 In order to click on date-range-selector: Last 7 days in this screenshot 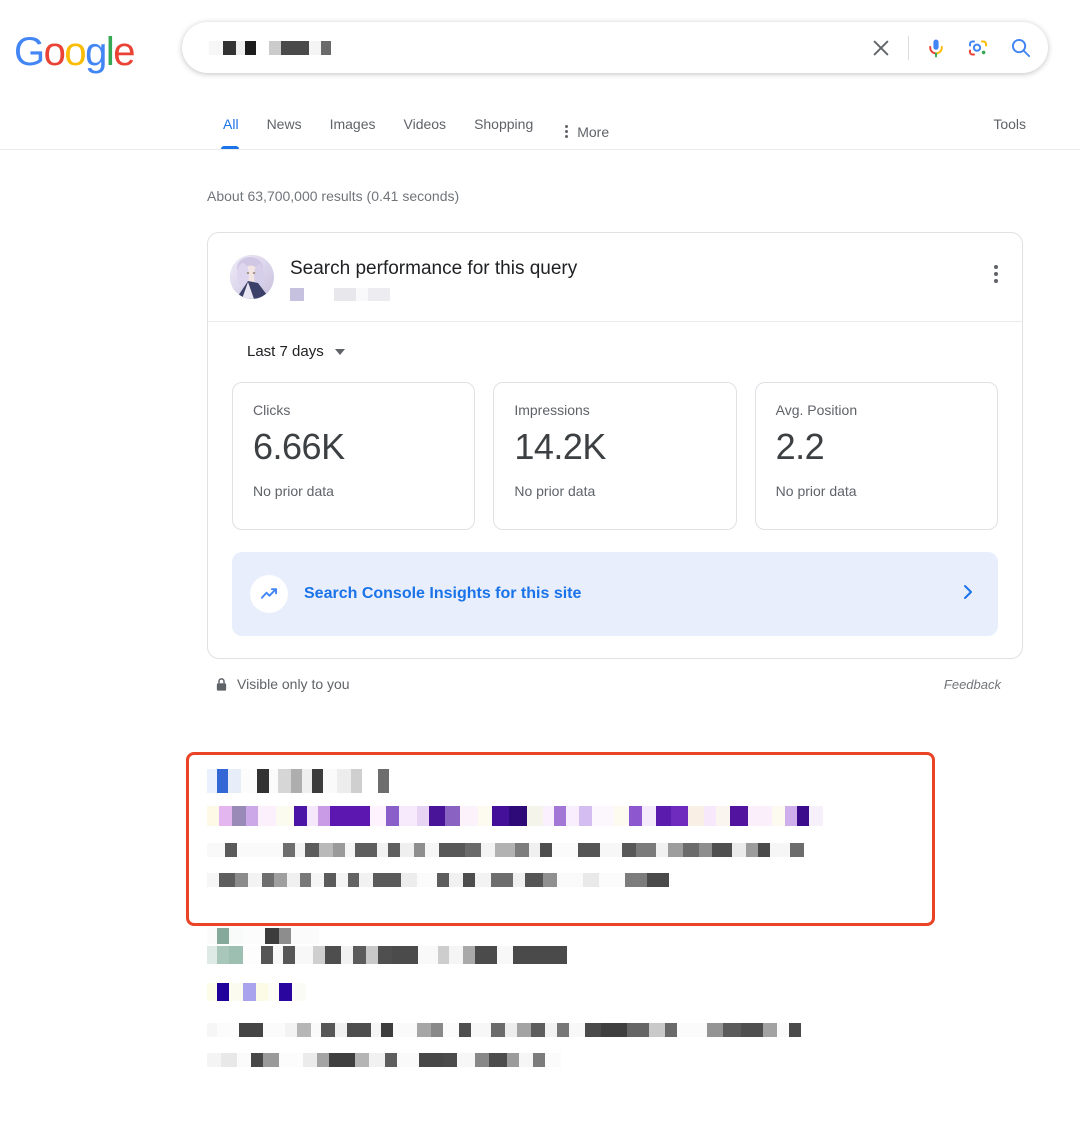, I will do `click(296, 352)`.